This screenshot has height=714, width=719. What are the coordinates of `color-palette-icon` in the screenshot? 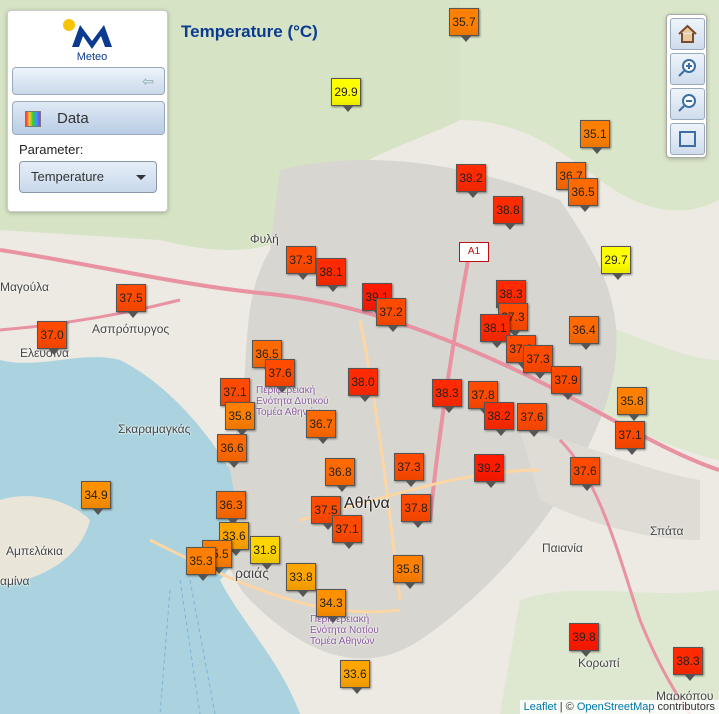 It's located at (33, 119).